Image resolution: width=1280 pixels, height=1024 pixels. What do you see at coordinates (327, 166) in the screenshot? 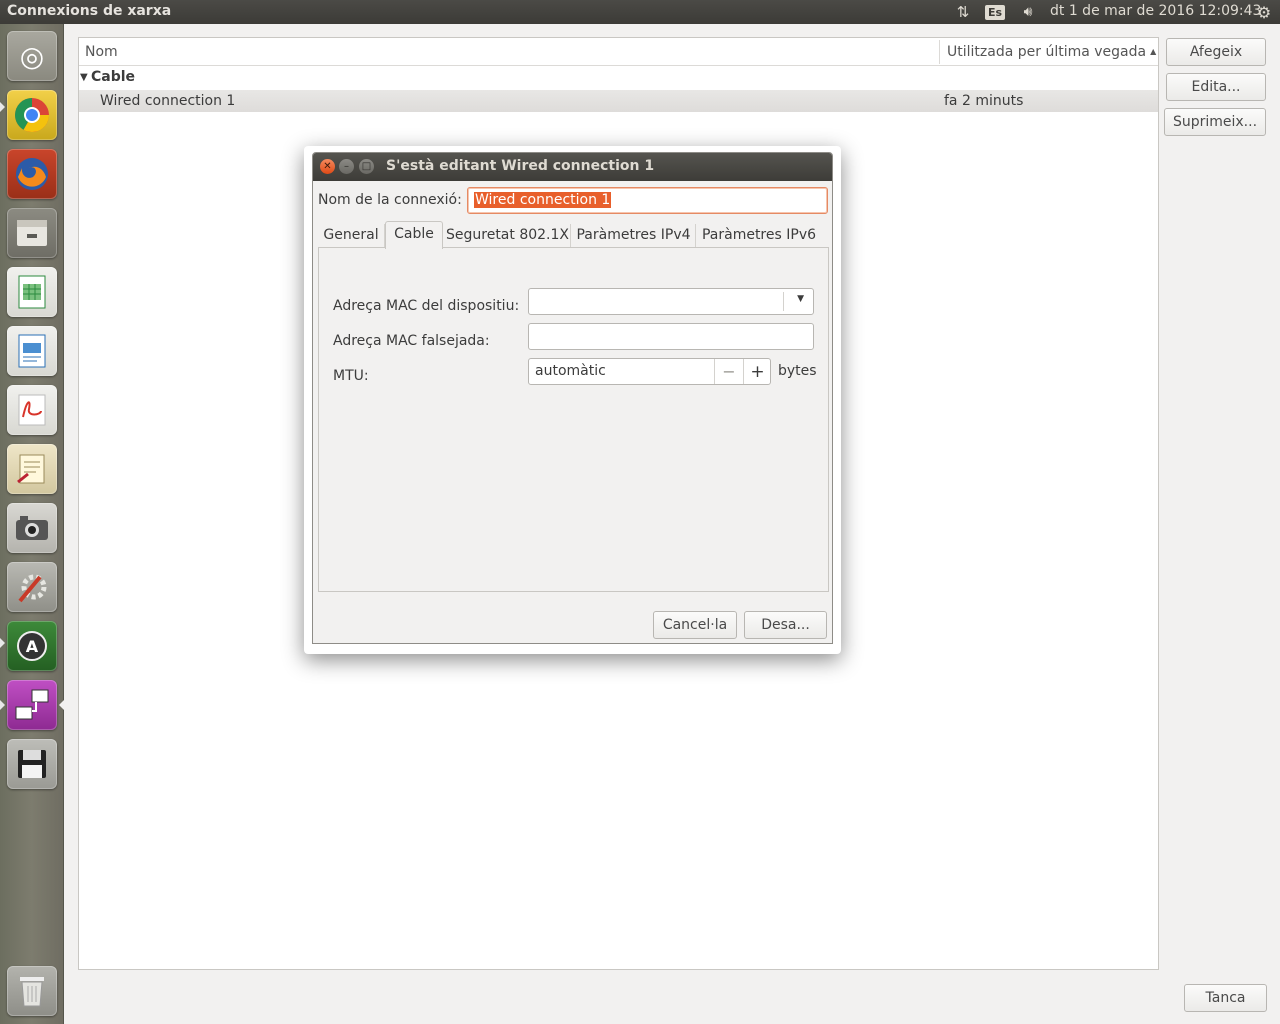
I see `close-icon: ✕` at bounding box center [327, 166].